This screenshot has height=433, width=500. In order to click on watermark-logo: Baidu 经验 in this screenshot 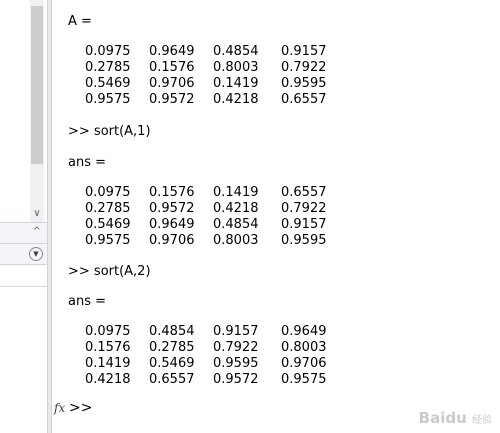, I will do `click(455, 418)`.